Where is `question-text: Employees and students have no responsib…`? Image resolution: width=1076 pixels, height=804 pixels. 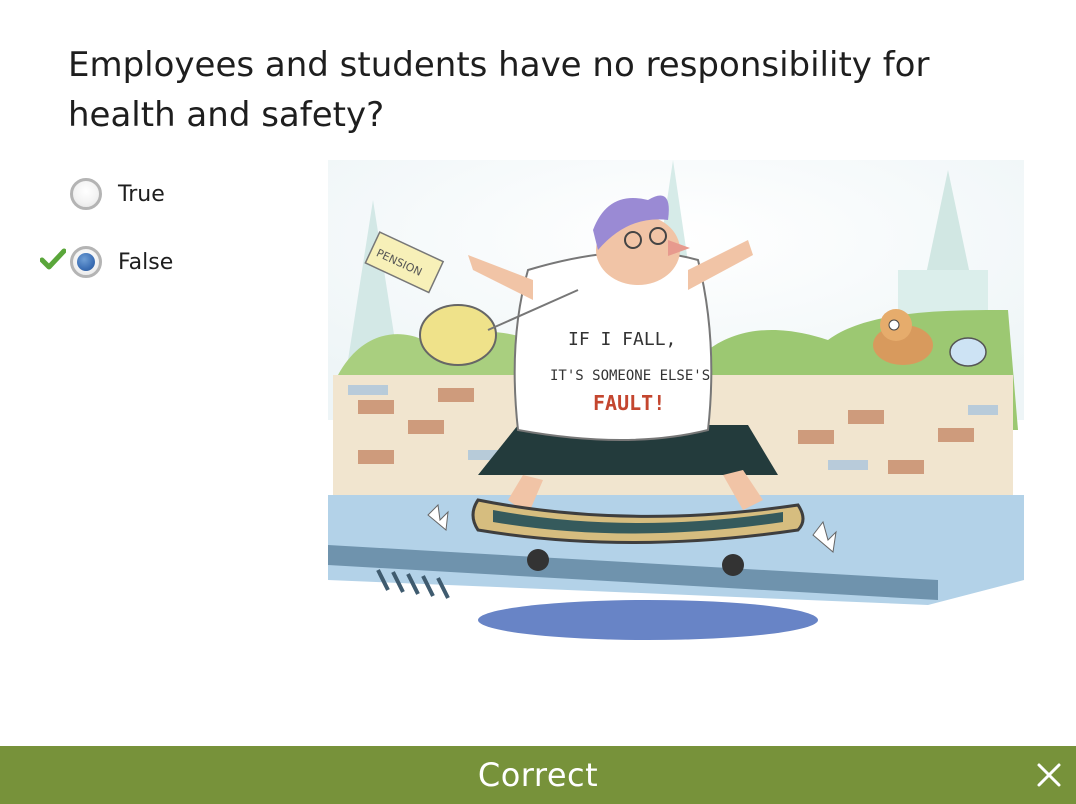
question-text: Employees and students have no responsib… is located at coordinates (499, 90).